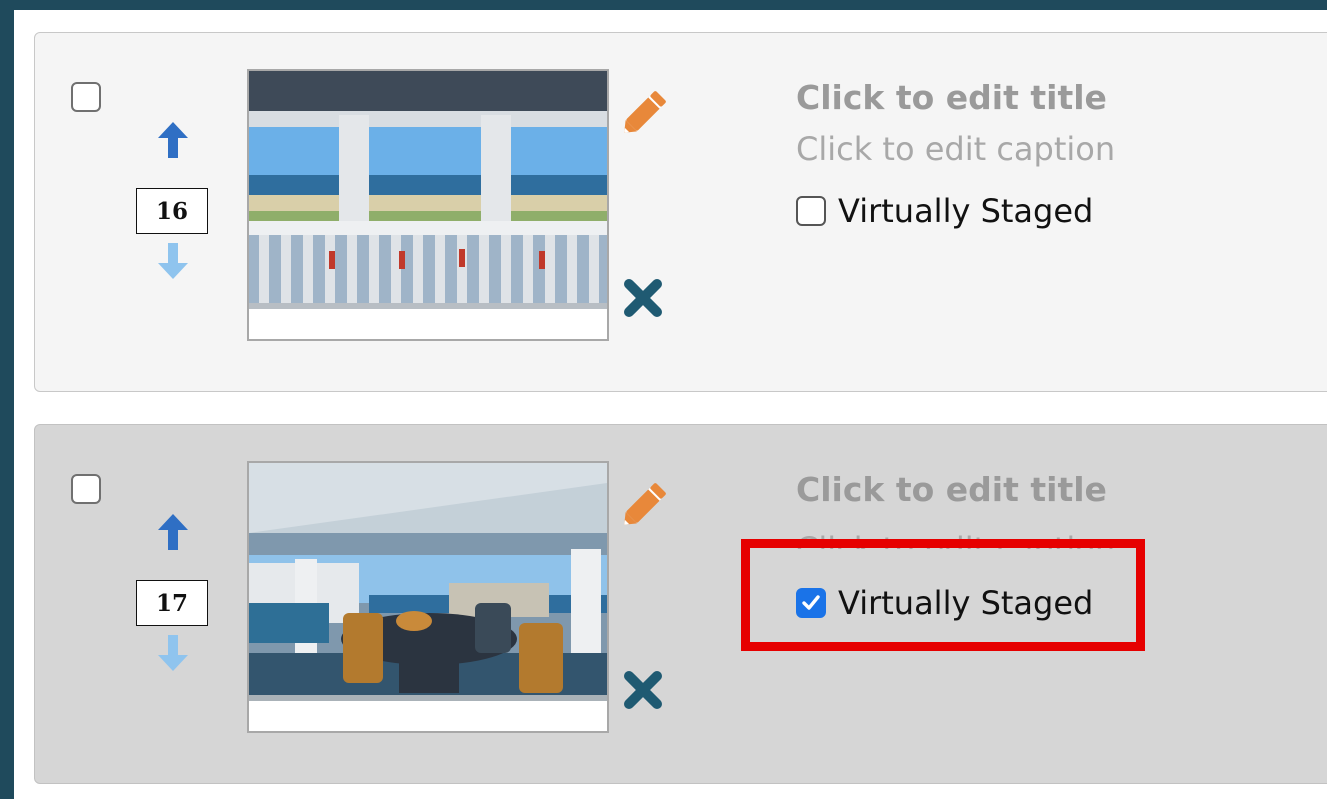  What do you see at coordinates (811, 211) in the screenshot?
I see `virtually-staged-checkbox` at bounding box center [811, 211].